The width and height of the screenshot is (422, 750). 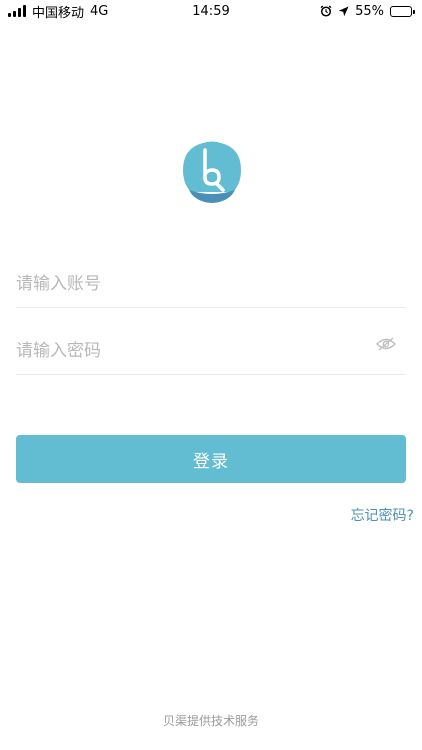 What do you see at coordinates (343, 11) in the screenshot?
I see `location-icon` at bounding box center [343, 11].